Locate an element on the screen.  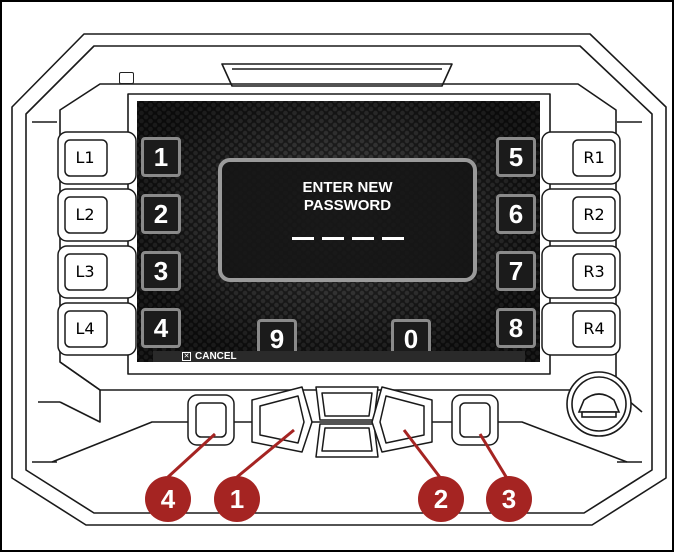
screen-key-3: 3 is located at coordinates (161, 271).